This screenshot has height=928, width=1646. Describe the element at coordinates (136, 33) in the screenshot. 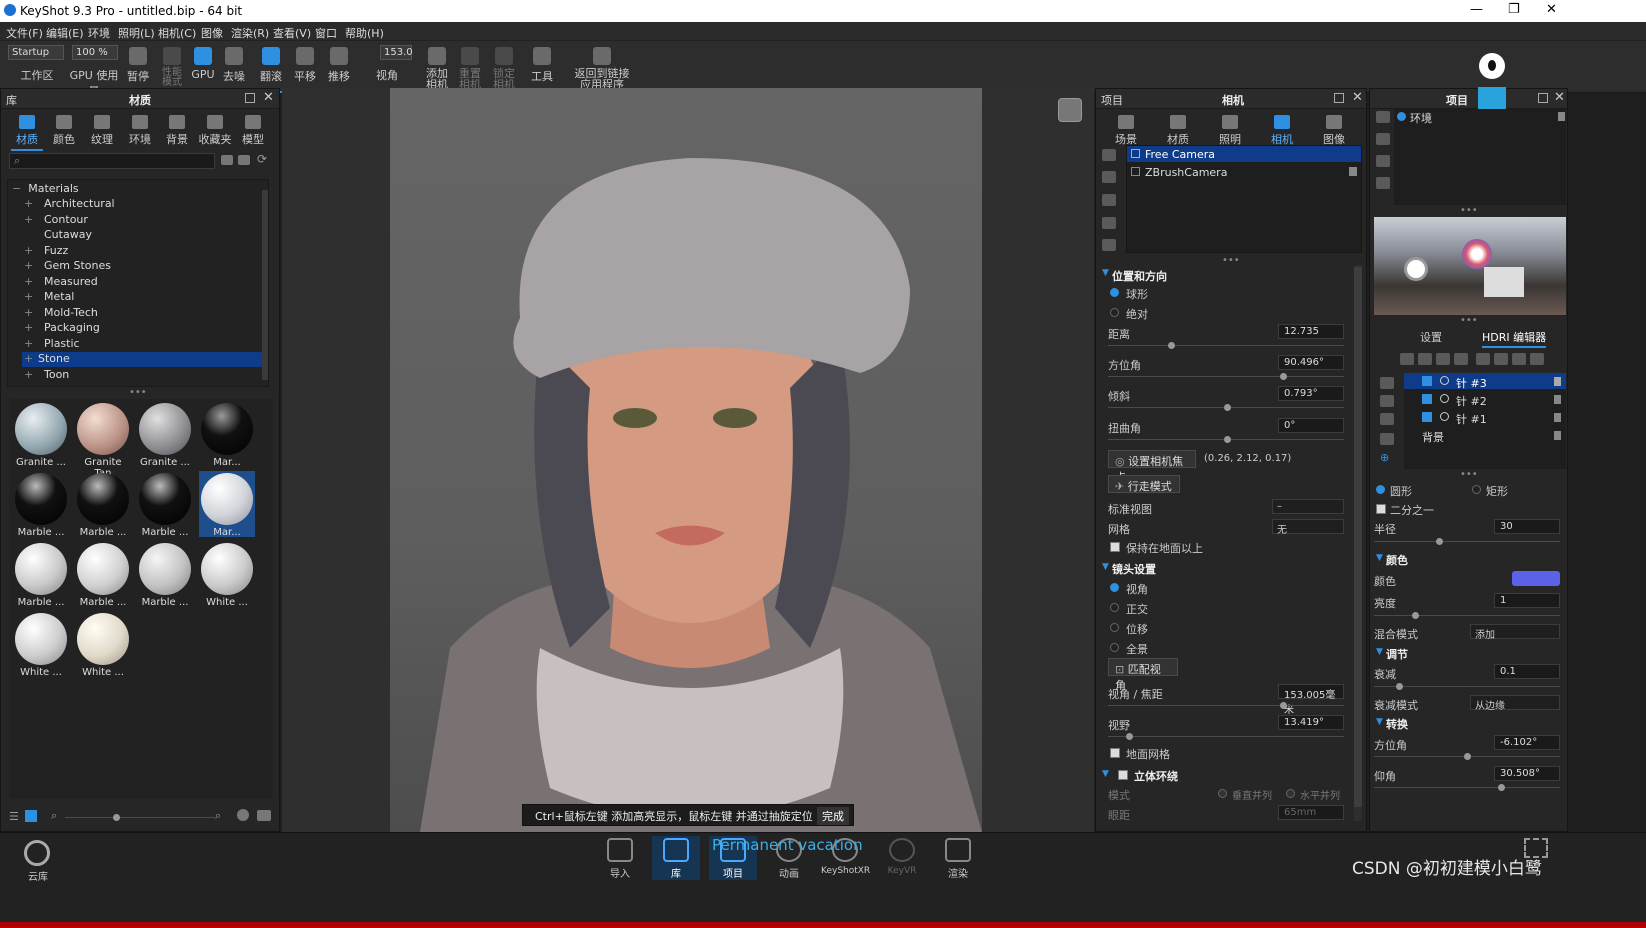

I see `menu-lighting: 照明(L)` at that location.